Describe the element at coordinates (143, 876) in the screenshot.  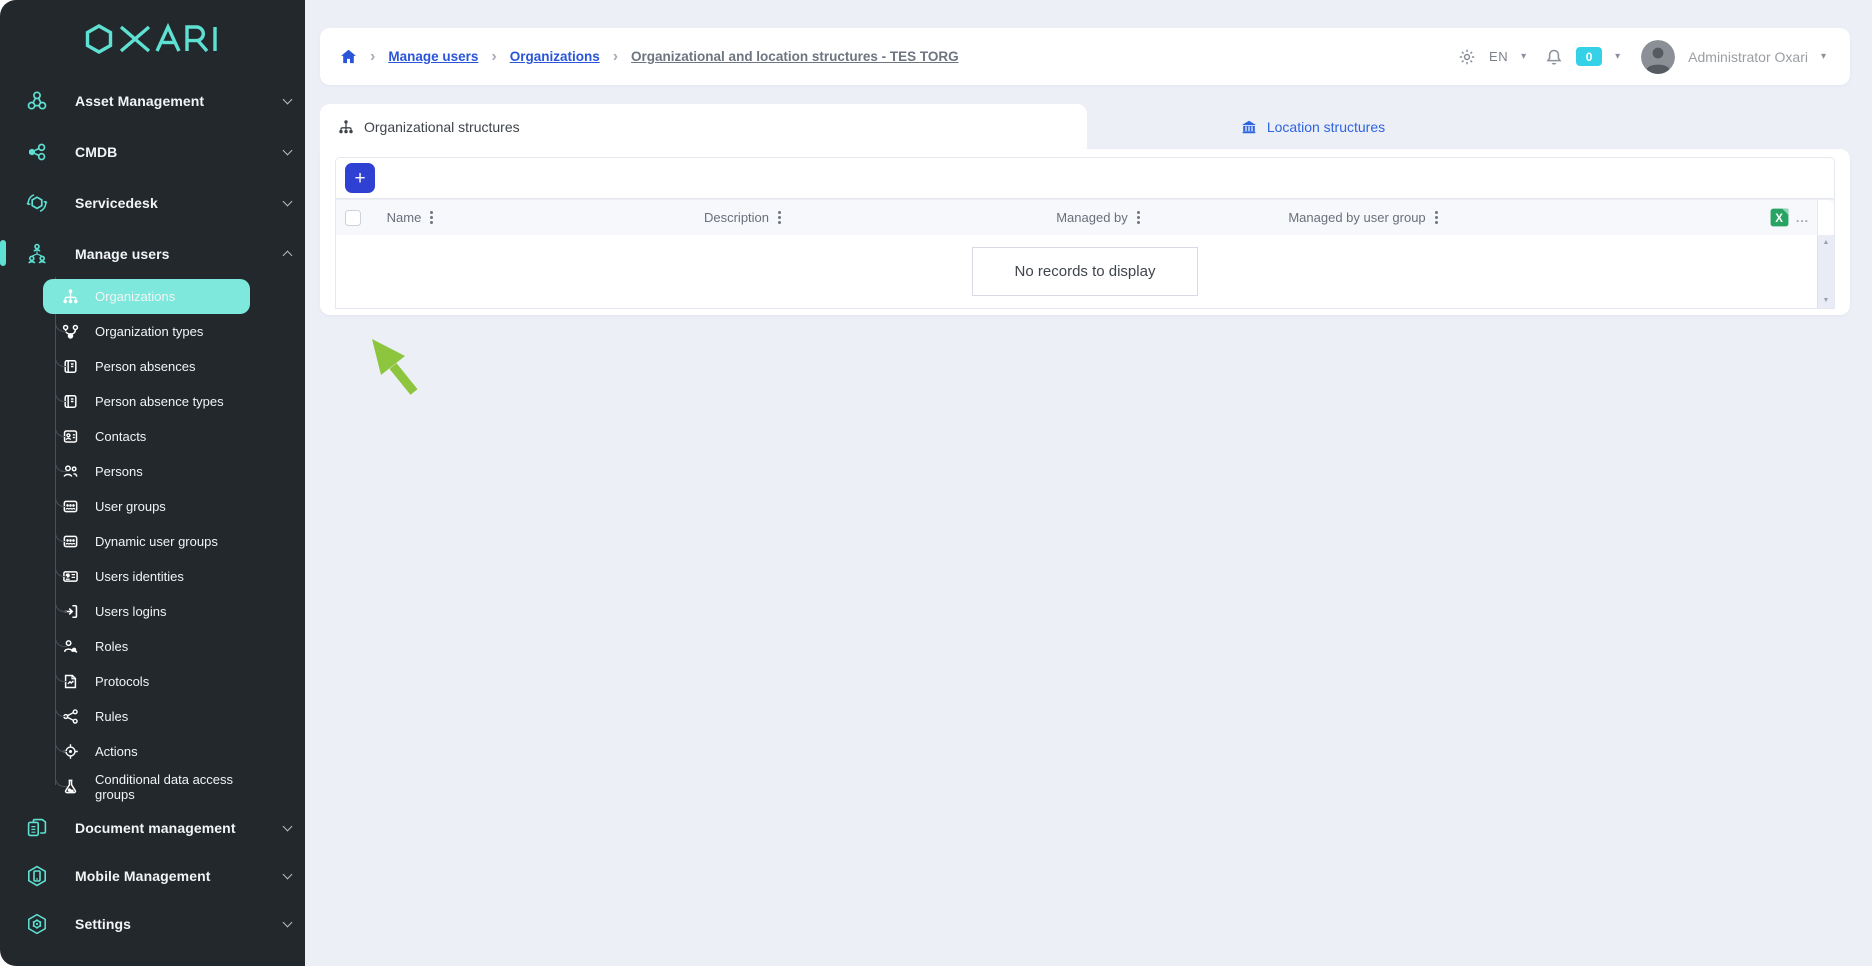
I see `sidebar-item-label: Mobile Management` at that location.